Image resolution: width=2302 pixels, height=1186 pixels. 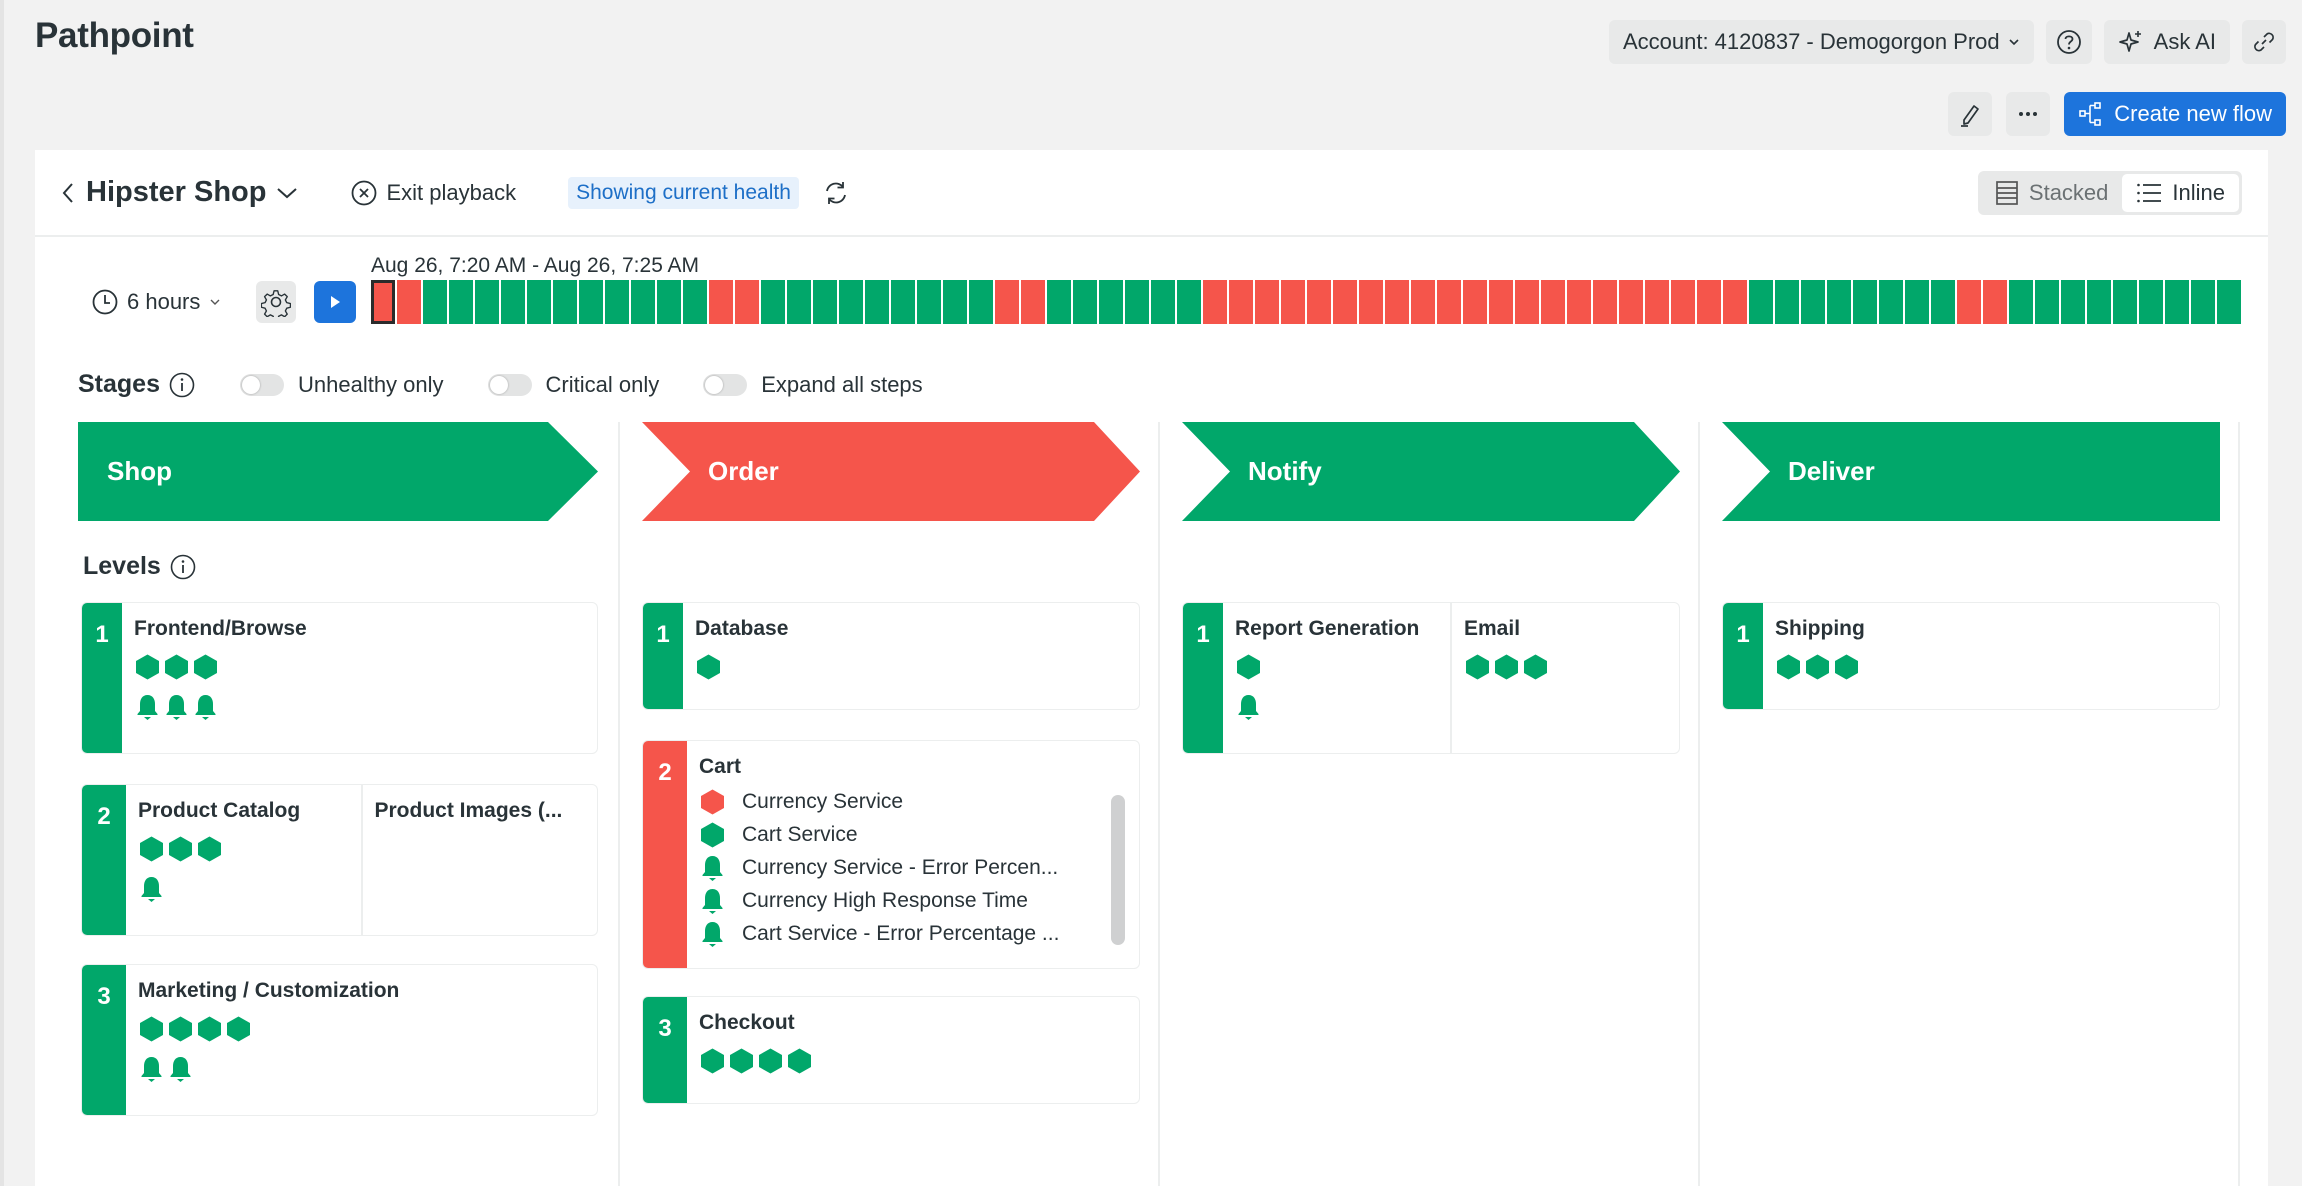 I want to click on step: Email, so click(x=1564, y=678).